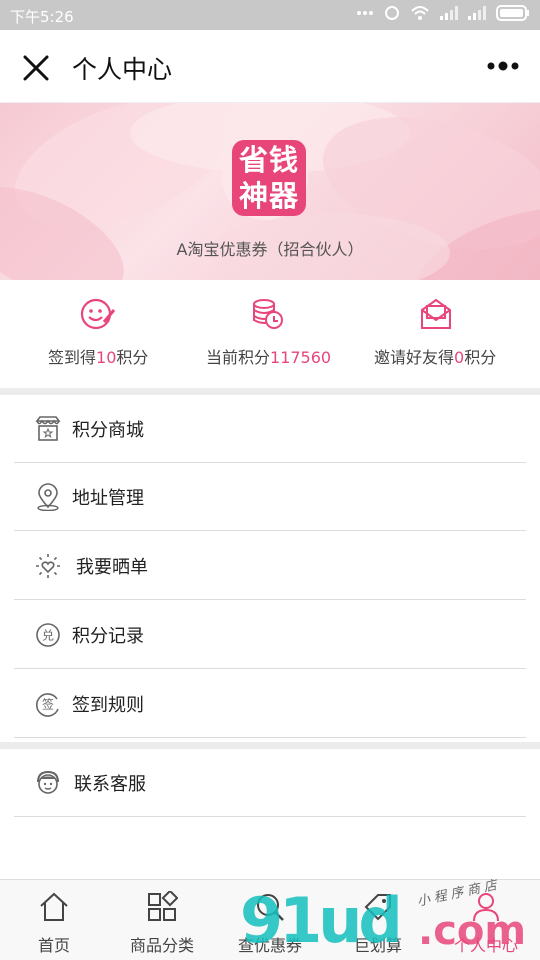 This screenshot has height=960, width=540. I want to click on sign-in-smile-icon, so click(98, 314).